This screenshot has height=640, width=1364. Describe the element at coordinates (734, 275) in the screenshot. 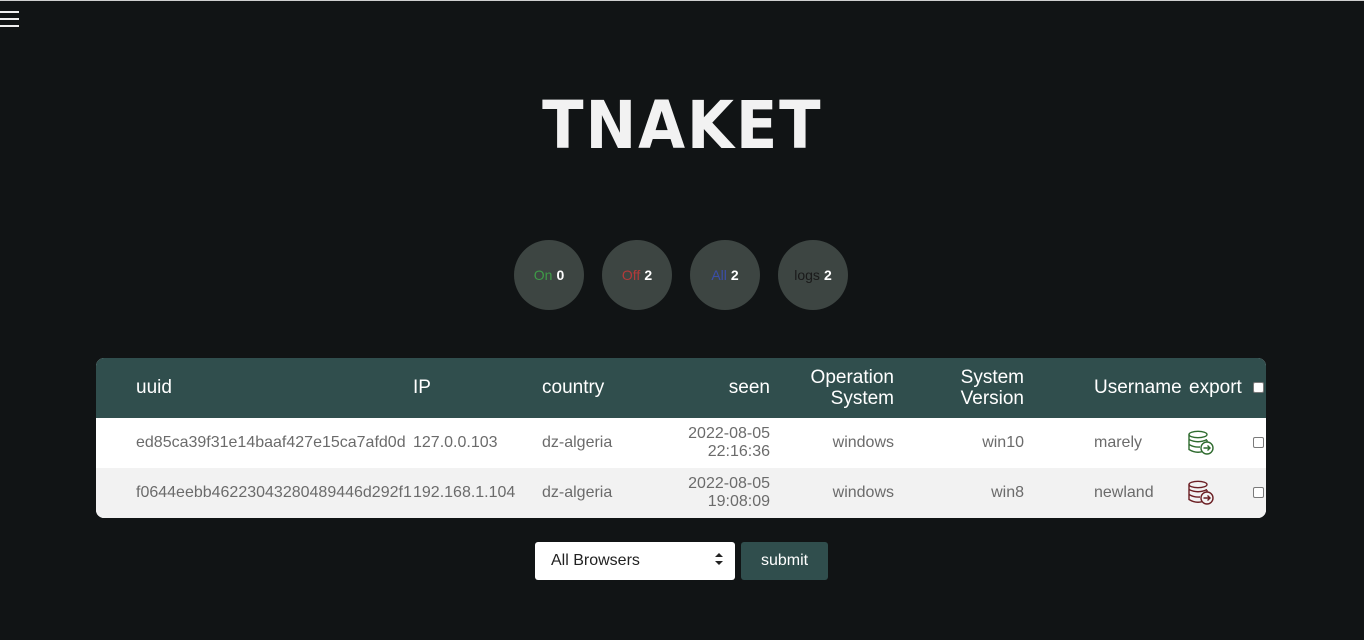

I see `stat-all-count: 2` at that location.